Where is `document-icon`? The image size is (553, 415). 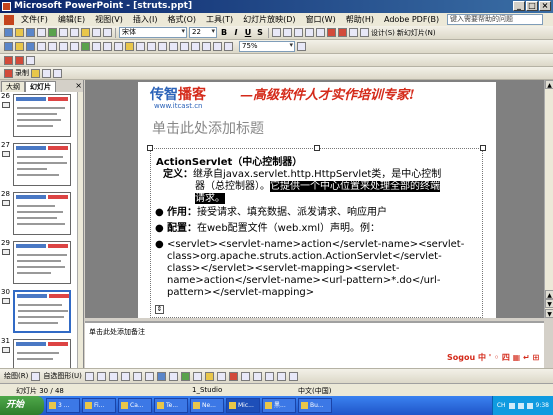
document-icon is located at coordinates (9, 19).